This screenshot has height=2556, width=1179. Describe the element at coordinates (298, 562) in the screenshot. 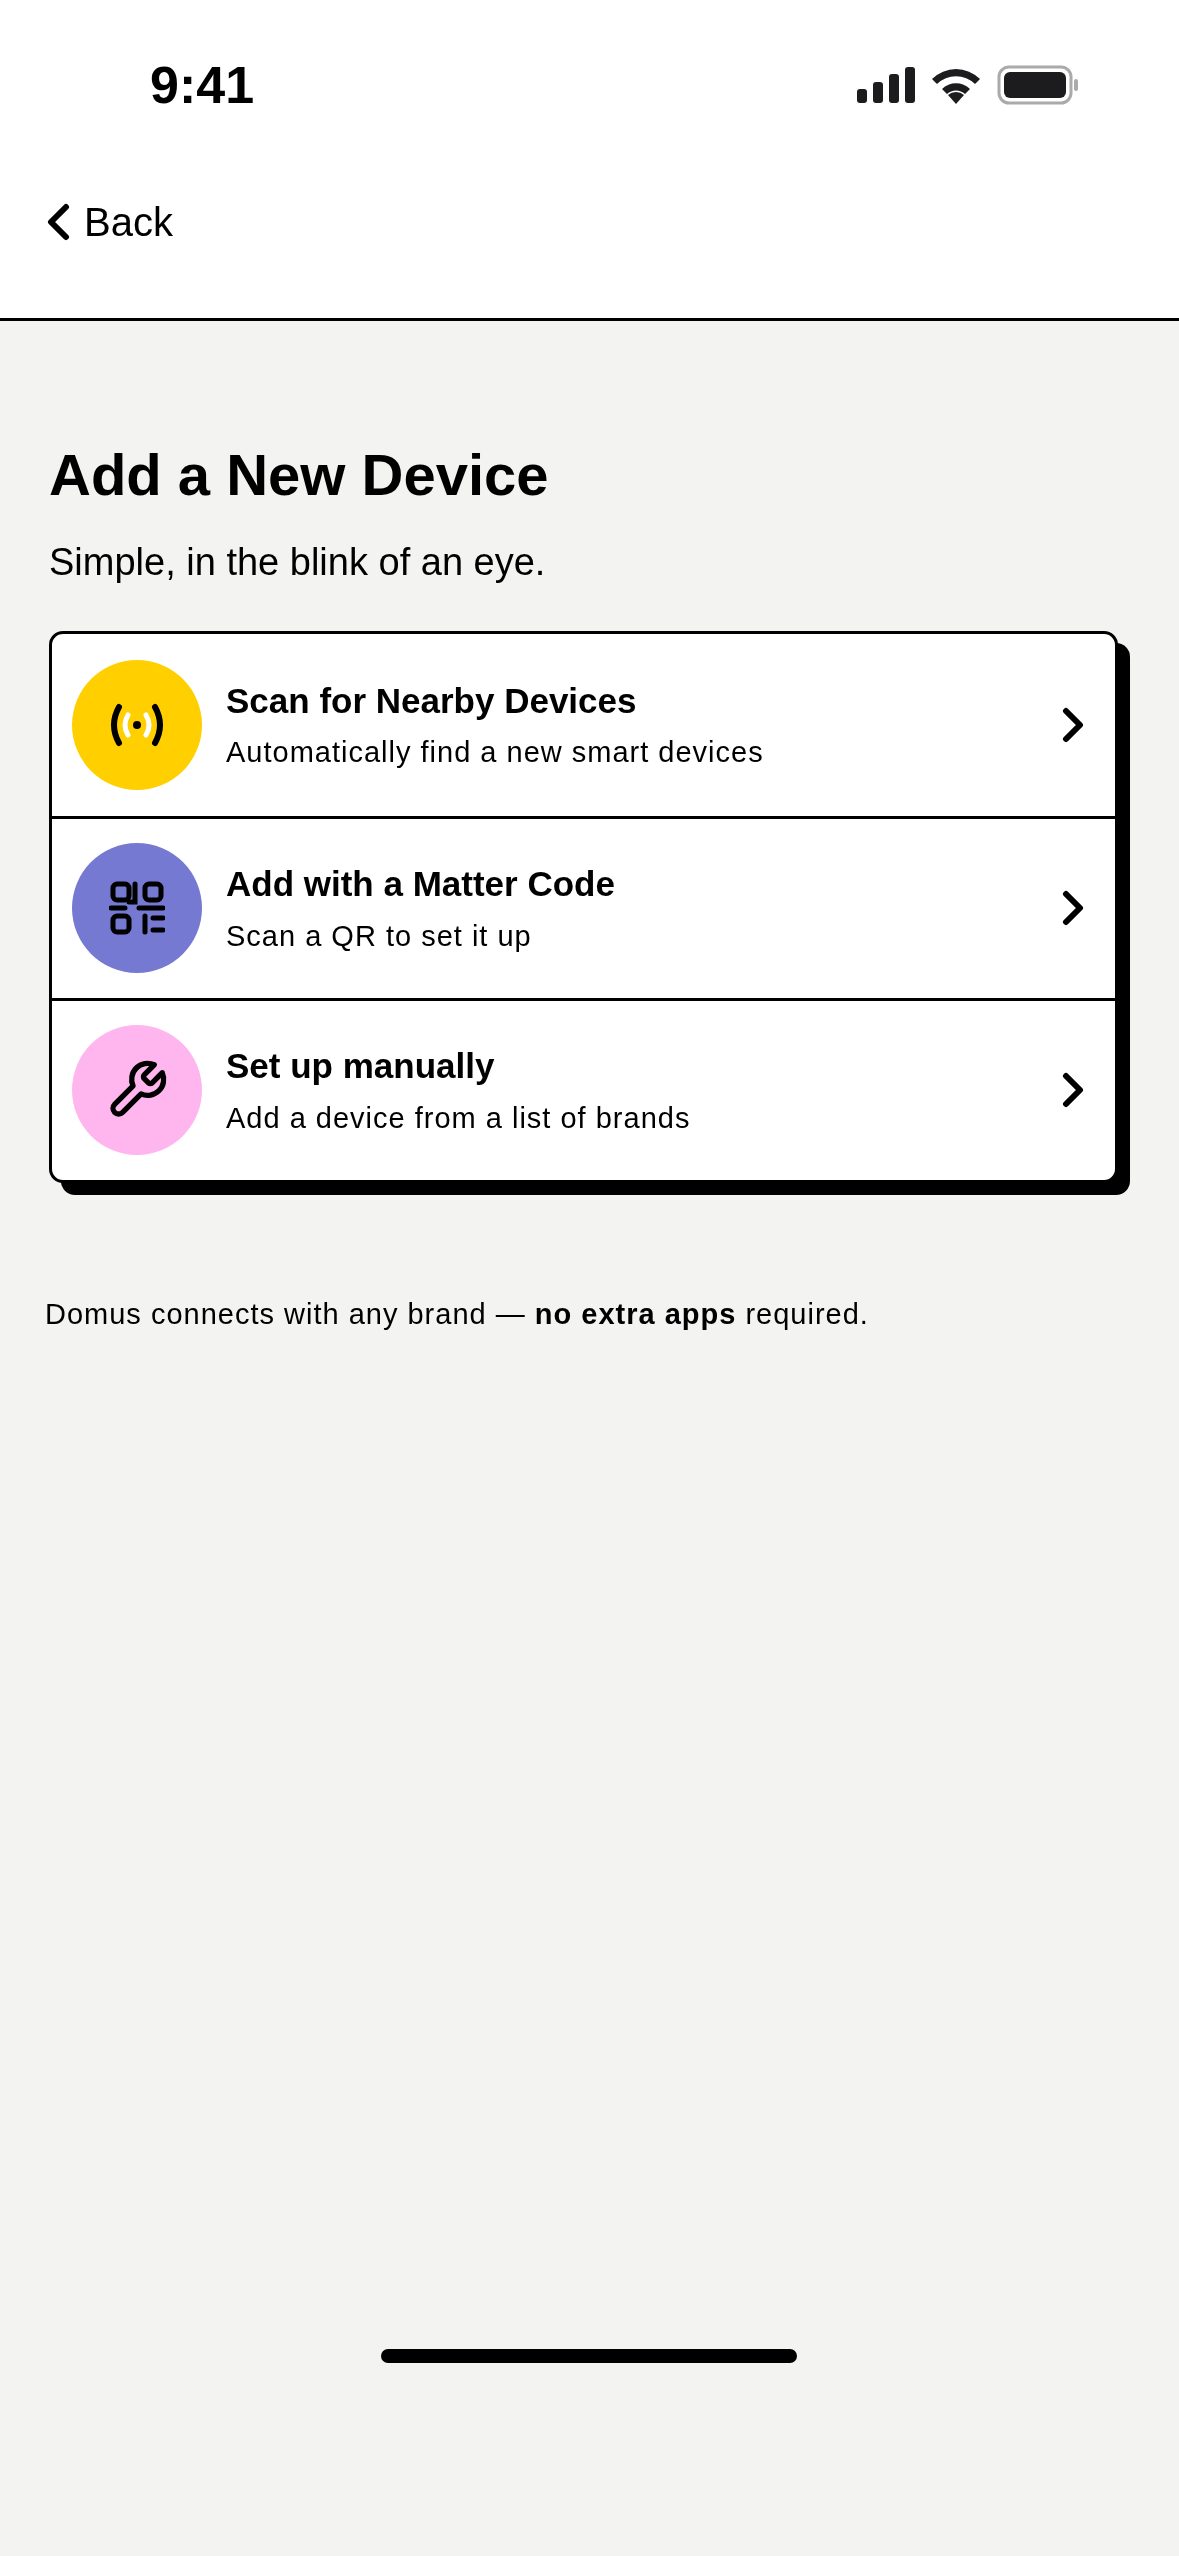

I see `page-subtitle: Simple, in the blink of an eye.` at that location.